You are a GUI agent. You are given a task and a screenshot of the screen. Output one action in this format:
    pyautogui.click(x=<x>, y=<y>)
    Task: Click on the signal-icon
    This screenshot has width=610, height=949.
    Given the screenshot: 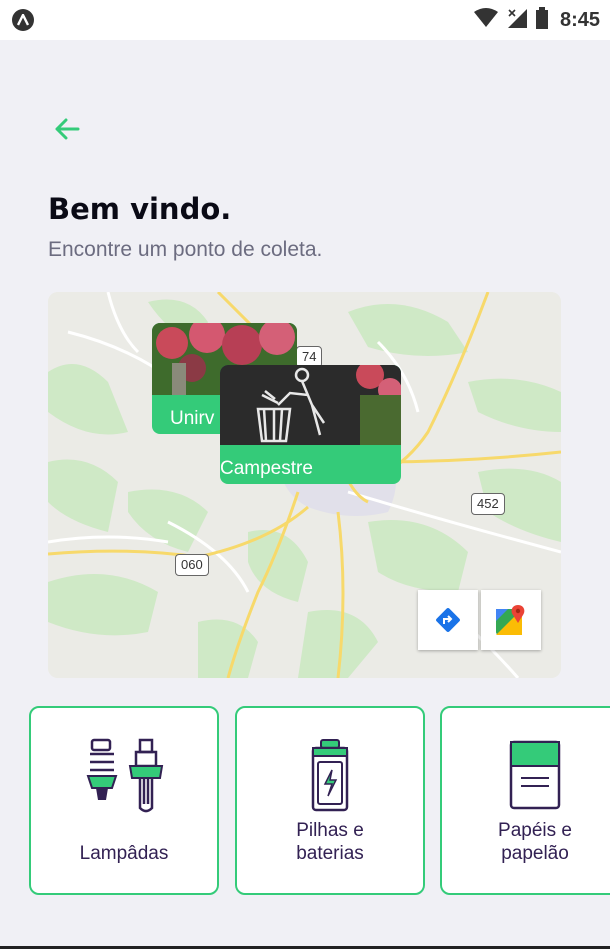 What is the action you would take?
    pyautogui.click(x=517, y=20)
    